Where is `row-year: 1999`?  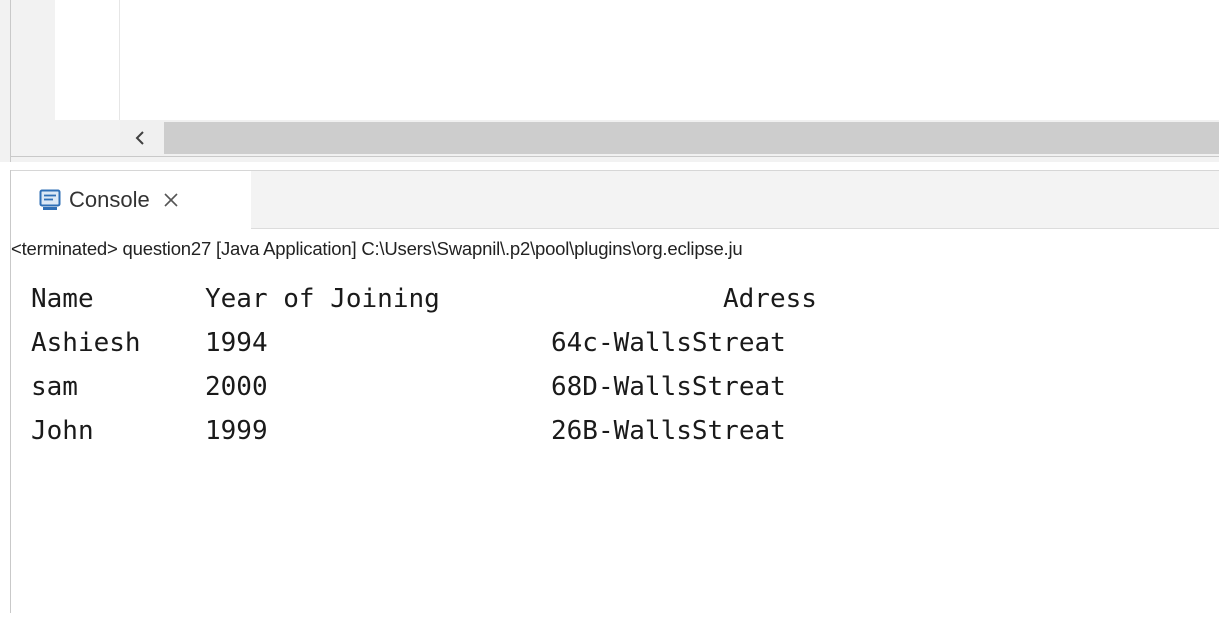 row-year: 1999 is located at coordinates (236, 431).